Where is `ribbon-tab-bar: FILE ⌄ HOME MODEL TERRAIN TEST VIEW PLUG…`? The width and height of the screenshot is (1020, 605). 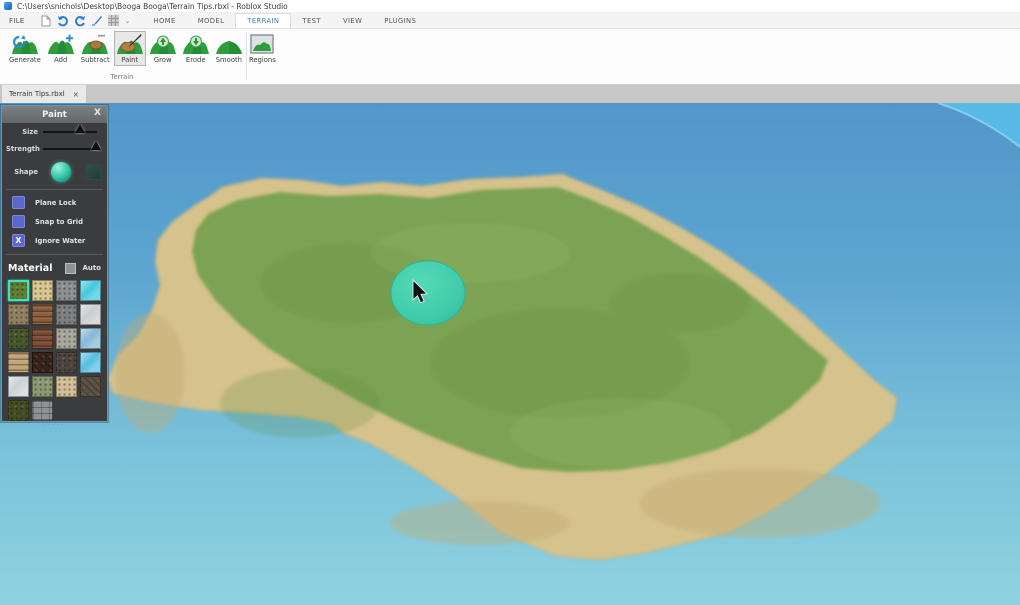
ribbon-tab-bar: FILE ⌄ HOME MODEL TERRAIN TEST VIEW PLUG… is located at coordinates (510, 21).